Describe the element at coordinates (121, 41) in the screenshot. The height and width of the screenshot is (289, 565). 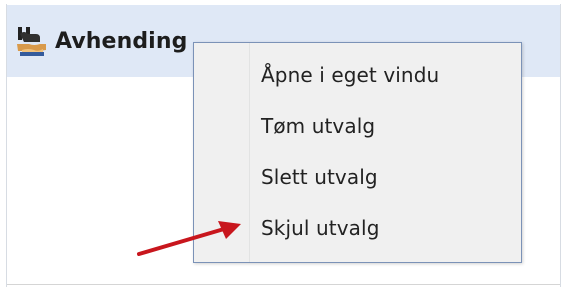
I see `panel-title: Avhending` at that location.